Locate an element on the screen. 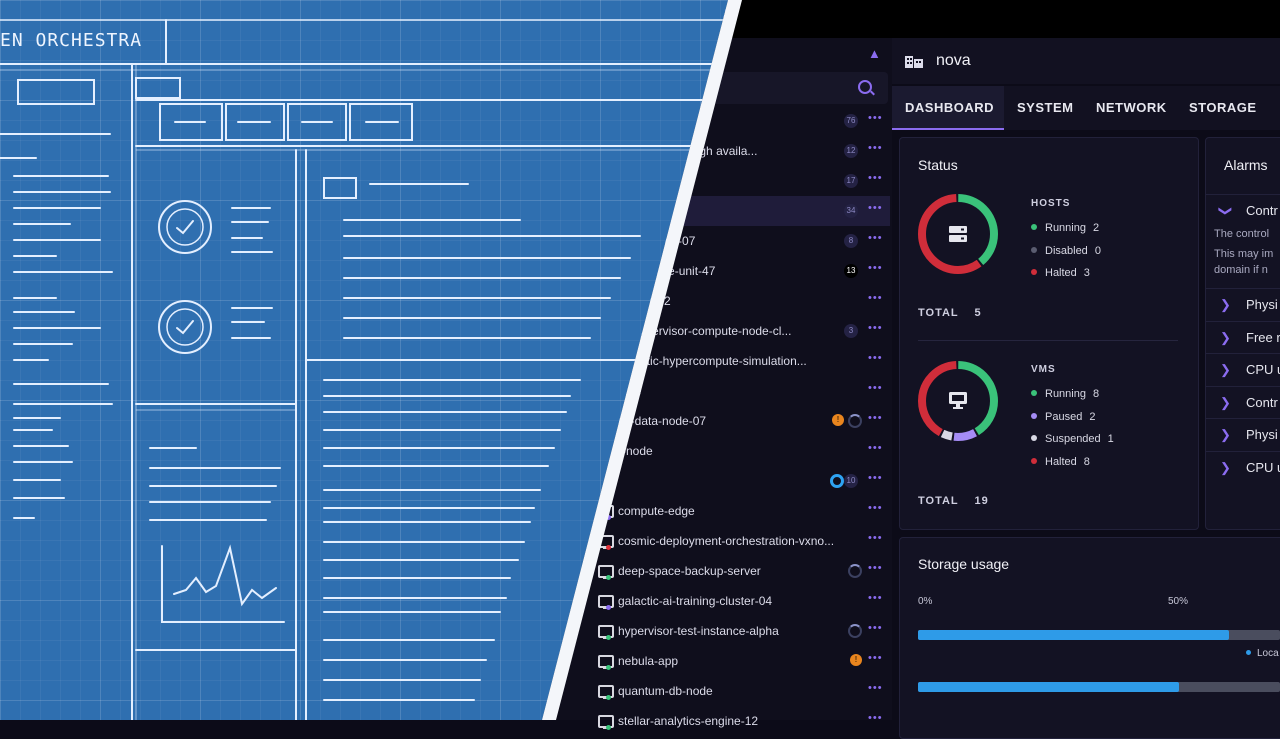 The image size is (1280, 739). vms-total-value: 19 is located at coordinates (981, 501).